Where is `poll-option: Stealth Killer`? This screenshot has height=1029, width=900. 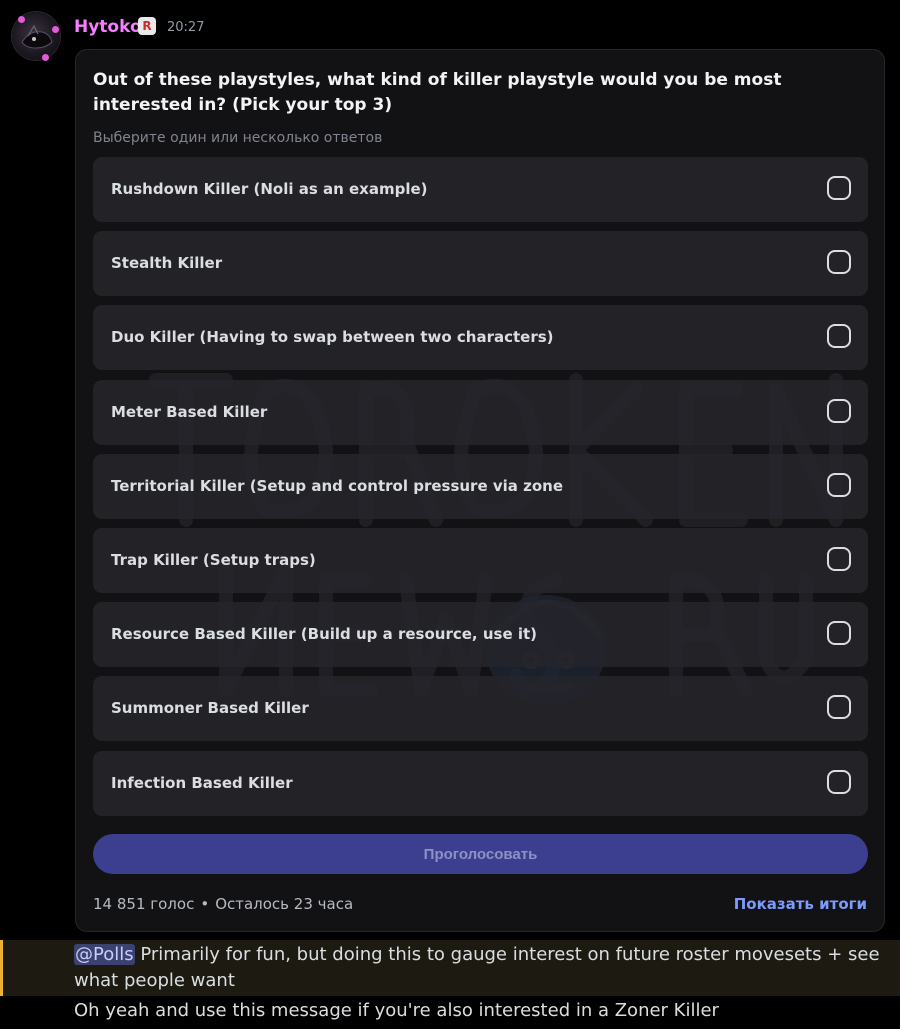 poll-option: Stealth Killer is located at coordinates (480, 264).